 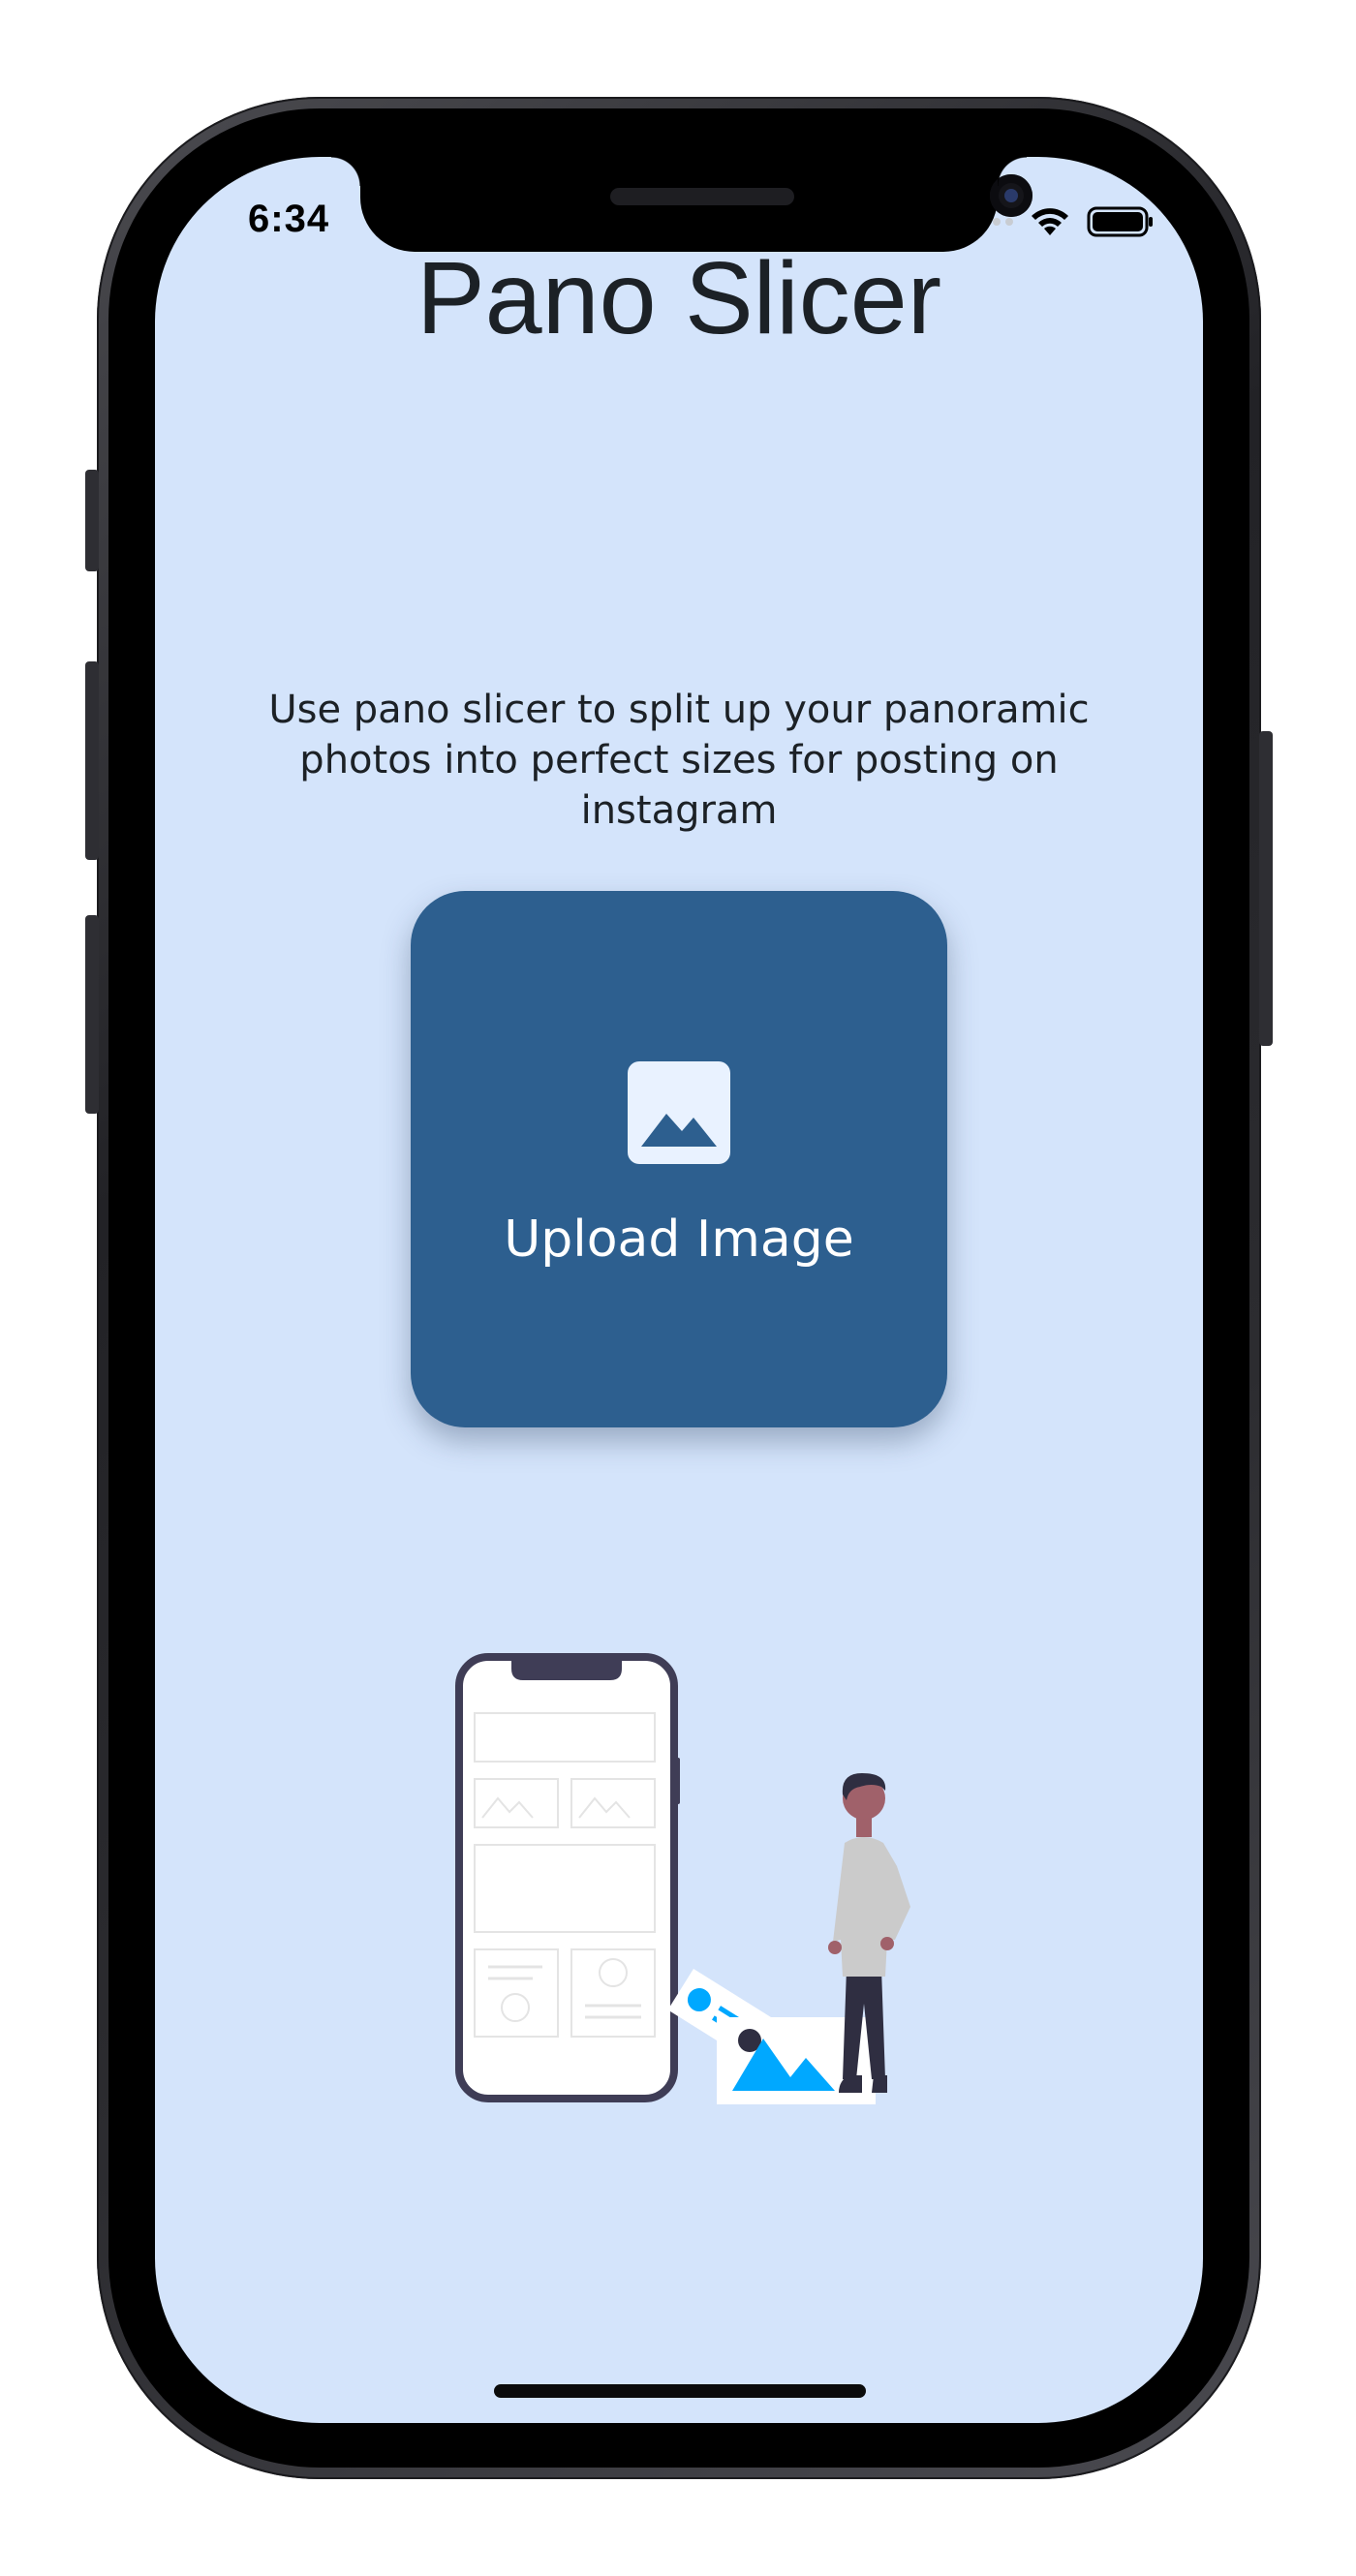 What do you see at coordinates (679, 1240) in the screenshot?
I see `upload-image-label: Upload Image` at bounding box center [679, 1240].